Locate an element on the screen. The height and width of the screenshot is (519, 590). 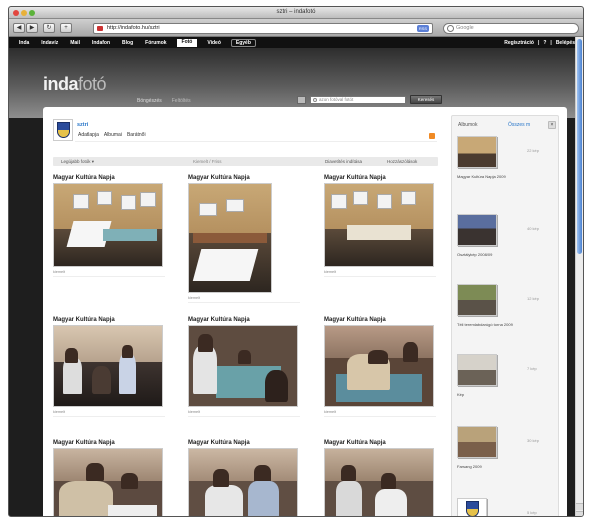
scroll-down-arrow-icon is located at coordinates (579, 513).